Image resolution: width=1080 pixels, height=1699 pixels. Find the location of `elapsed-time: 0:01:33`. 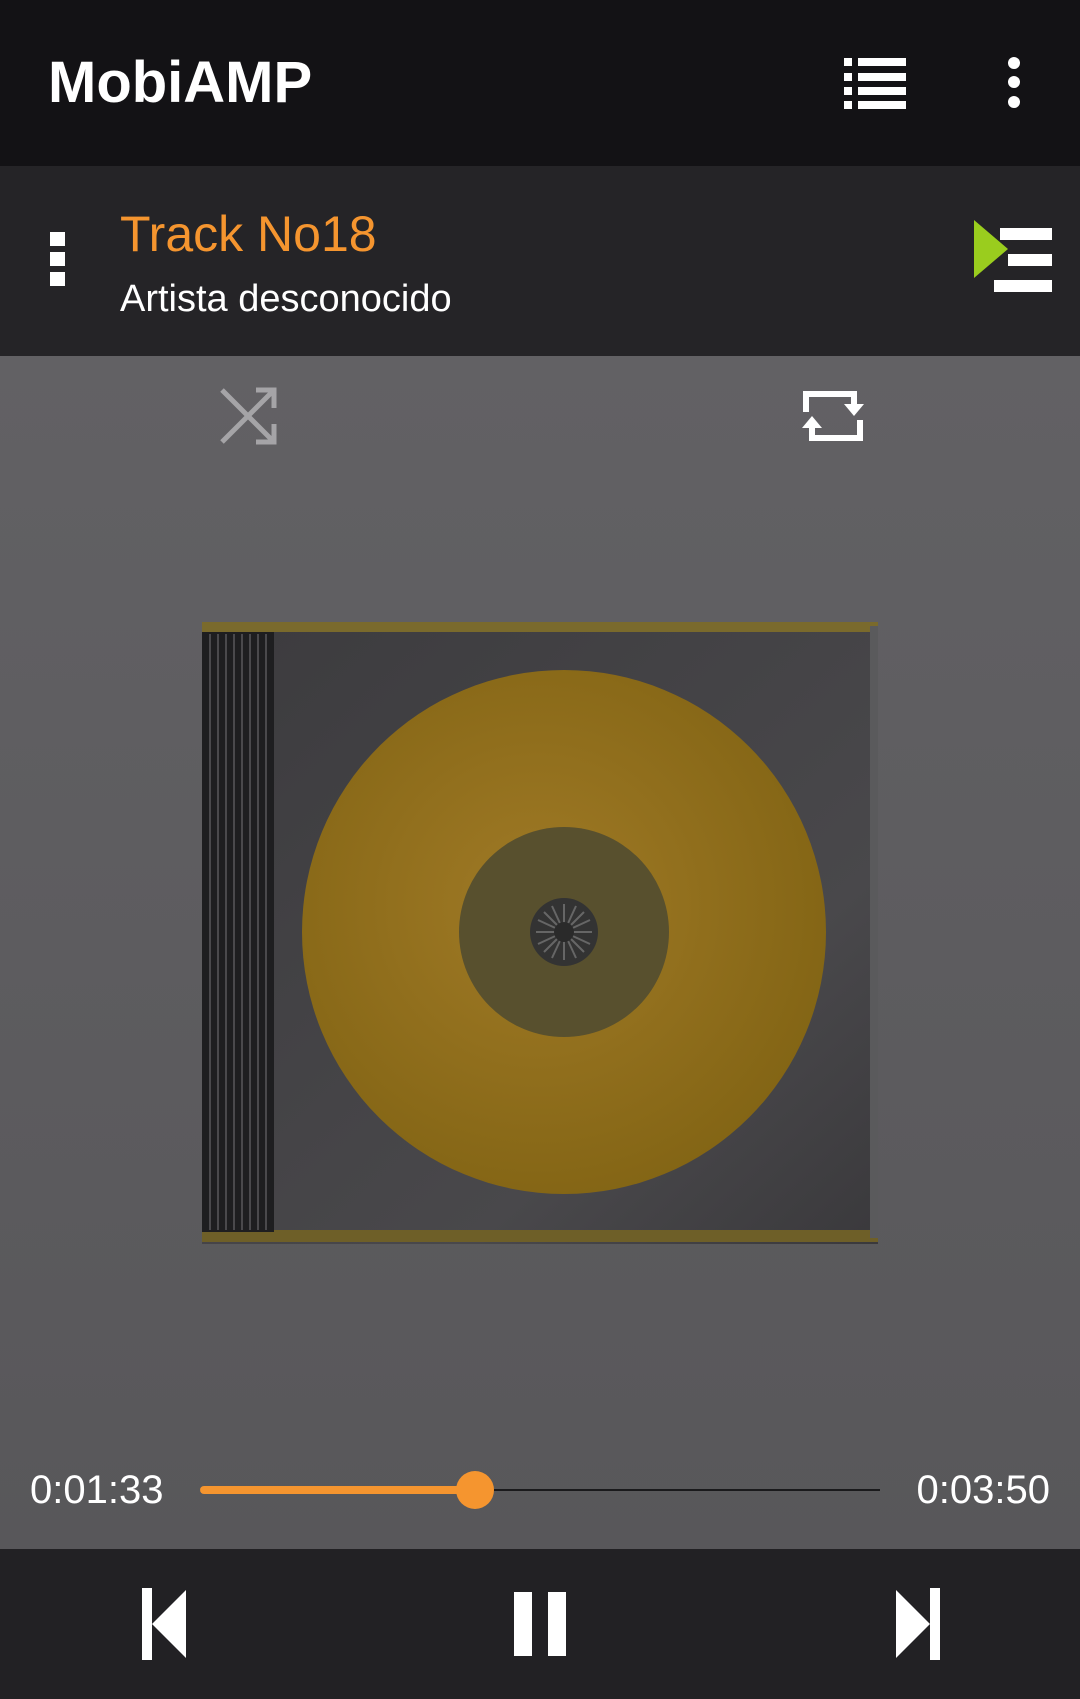

elapsed-time: 0:01:33 is located at coordinates (97, 1490).